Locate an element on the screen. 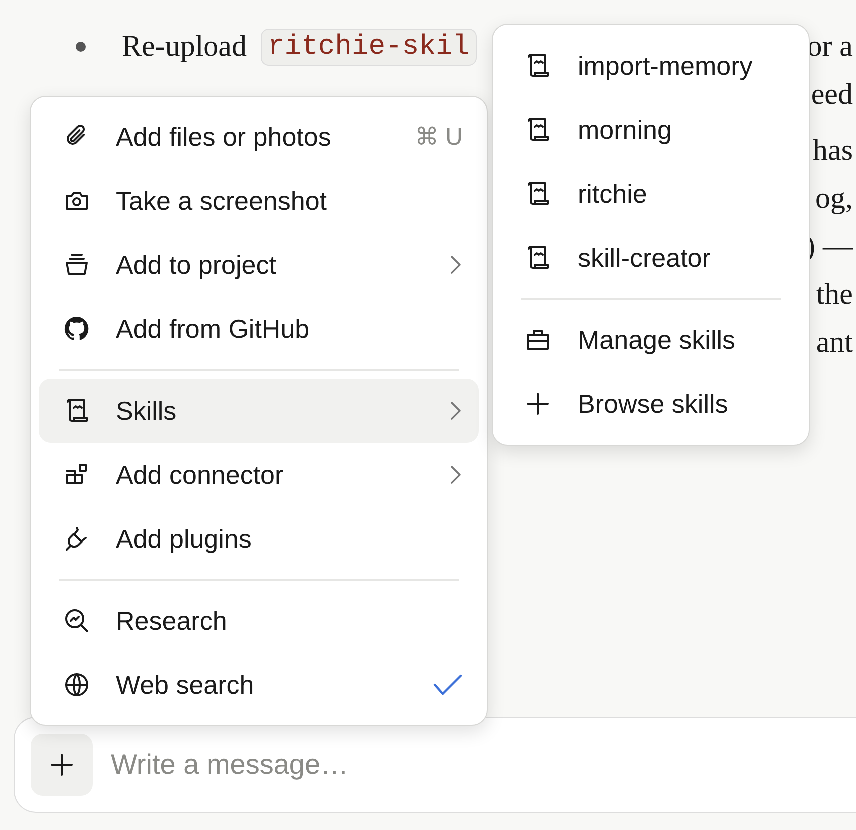 The image size is (856, 830). menu-item: Add files or photos ⌘ U is located at coordinates (259, 137).